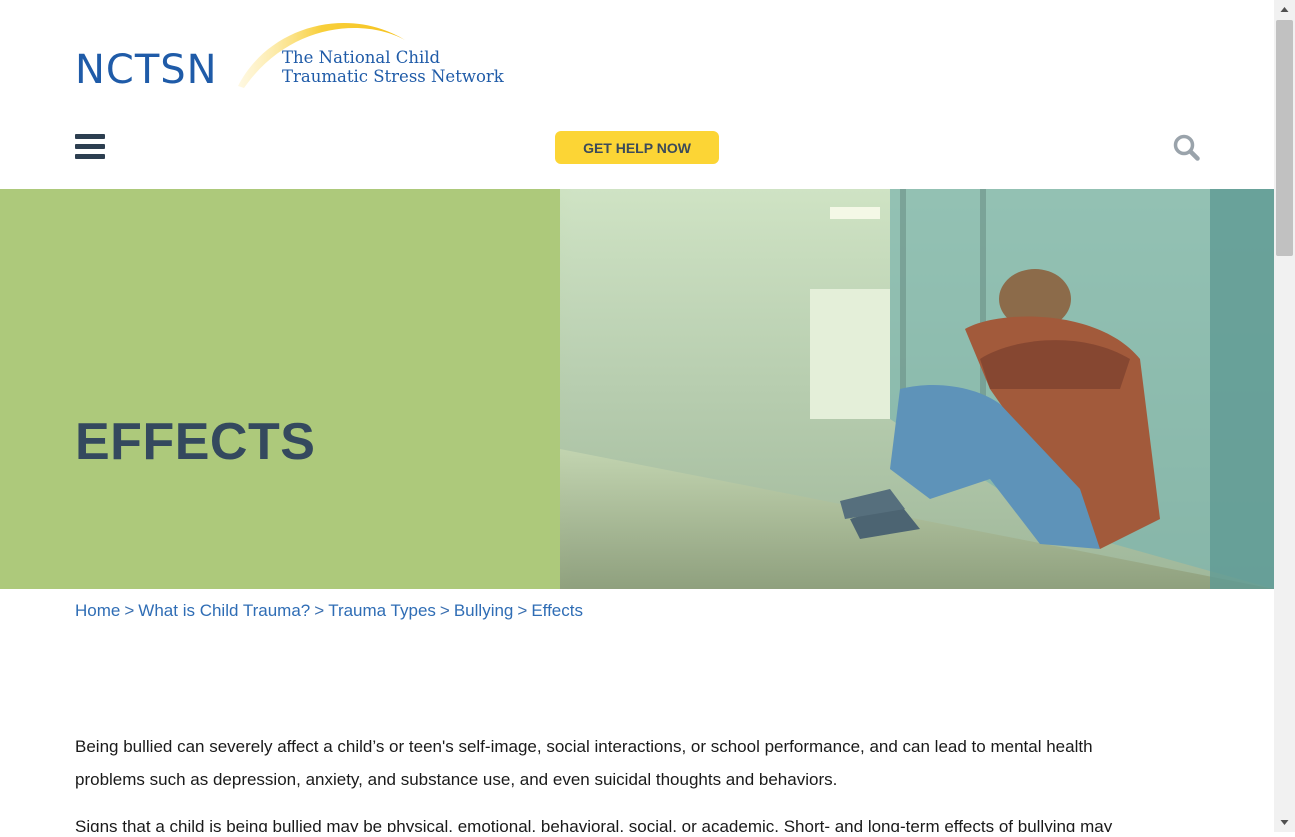 This screenshot has height=837, width=1295. What do you see at coordinates (195, 442) in the screenshot?
I see `page-title: EFFECTS` at bounding box center [195, 442].